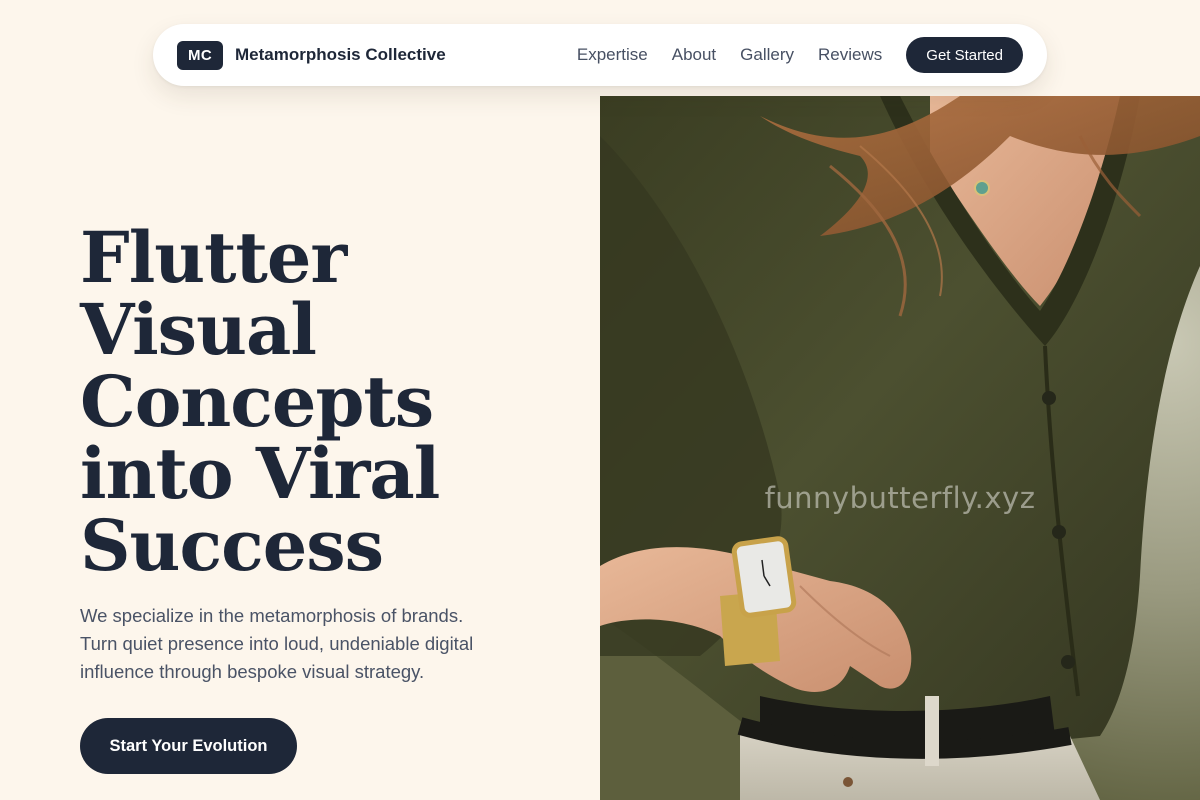 Image resolution: width=1200 pixels, height=800 pixels. What do you see at coordinates (188, 746) in the screenshot?
I see `start-evolution-button: Start Your Evolution` at bounding box center [188, 746].